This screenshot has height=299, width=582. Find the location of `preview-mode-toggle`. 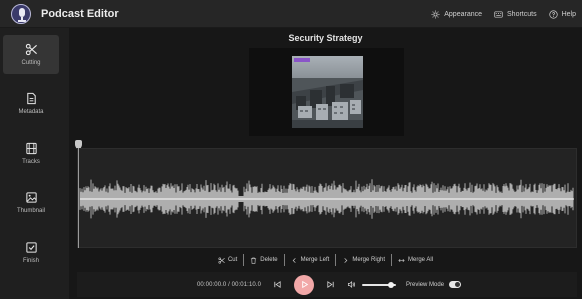

preview-mode-toggle is located at coordinates (455, 284).